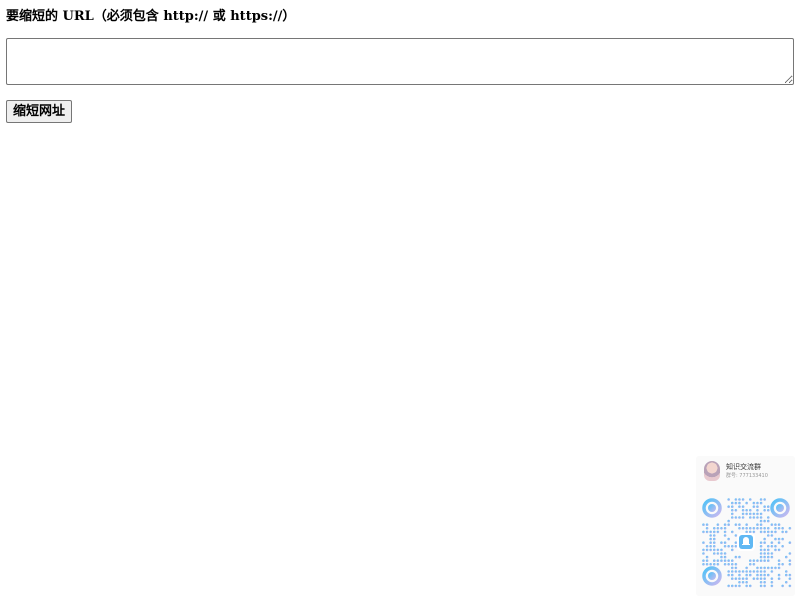 Image resolution: width=800 pixels, height=600 pixels. I want to click on url-textarea, so click(400, 61).